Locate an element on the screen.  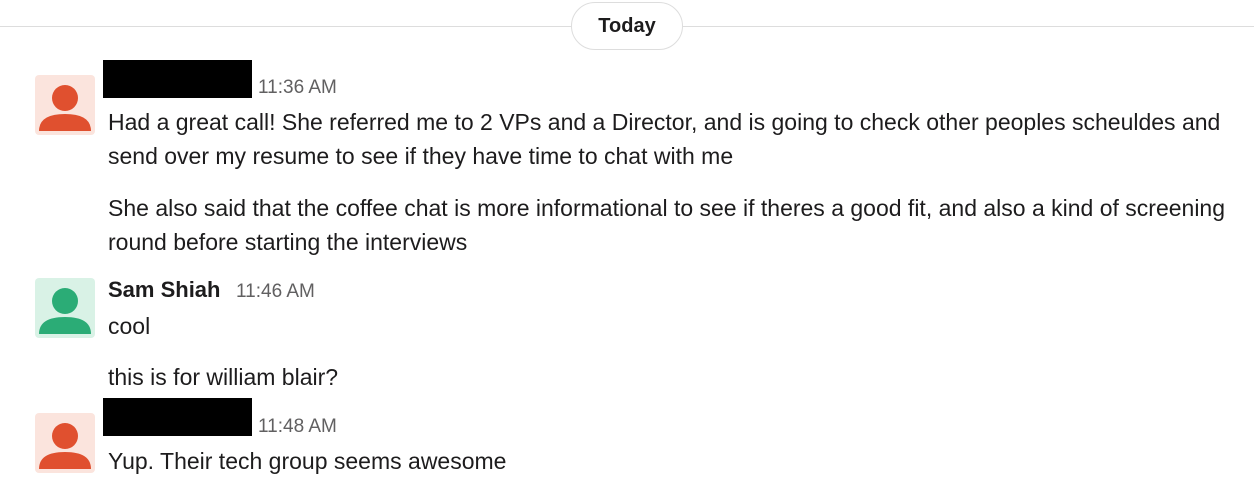
date-divider-label: Today is located at coordinates (627, 25).